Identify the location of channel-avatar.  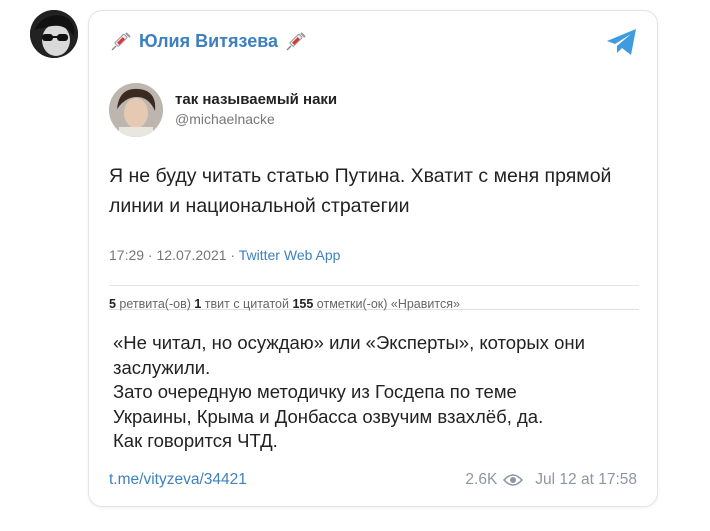
(54, 34).